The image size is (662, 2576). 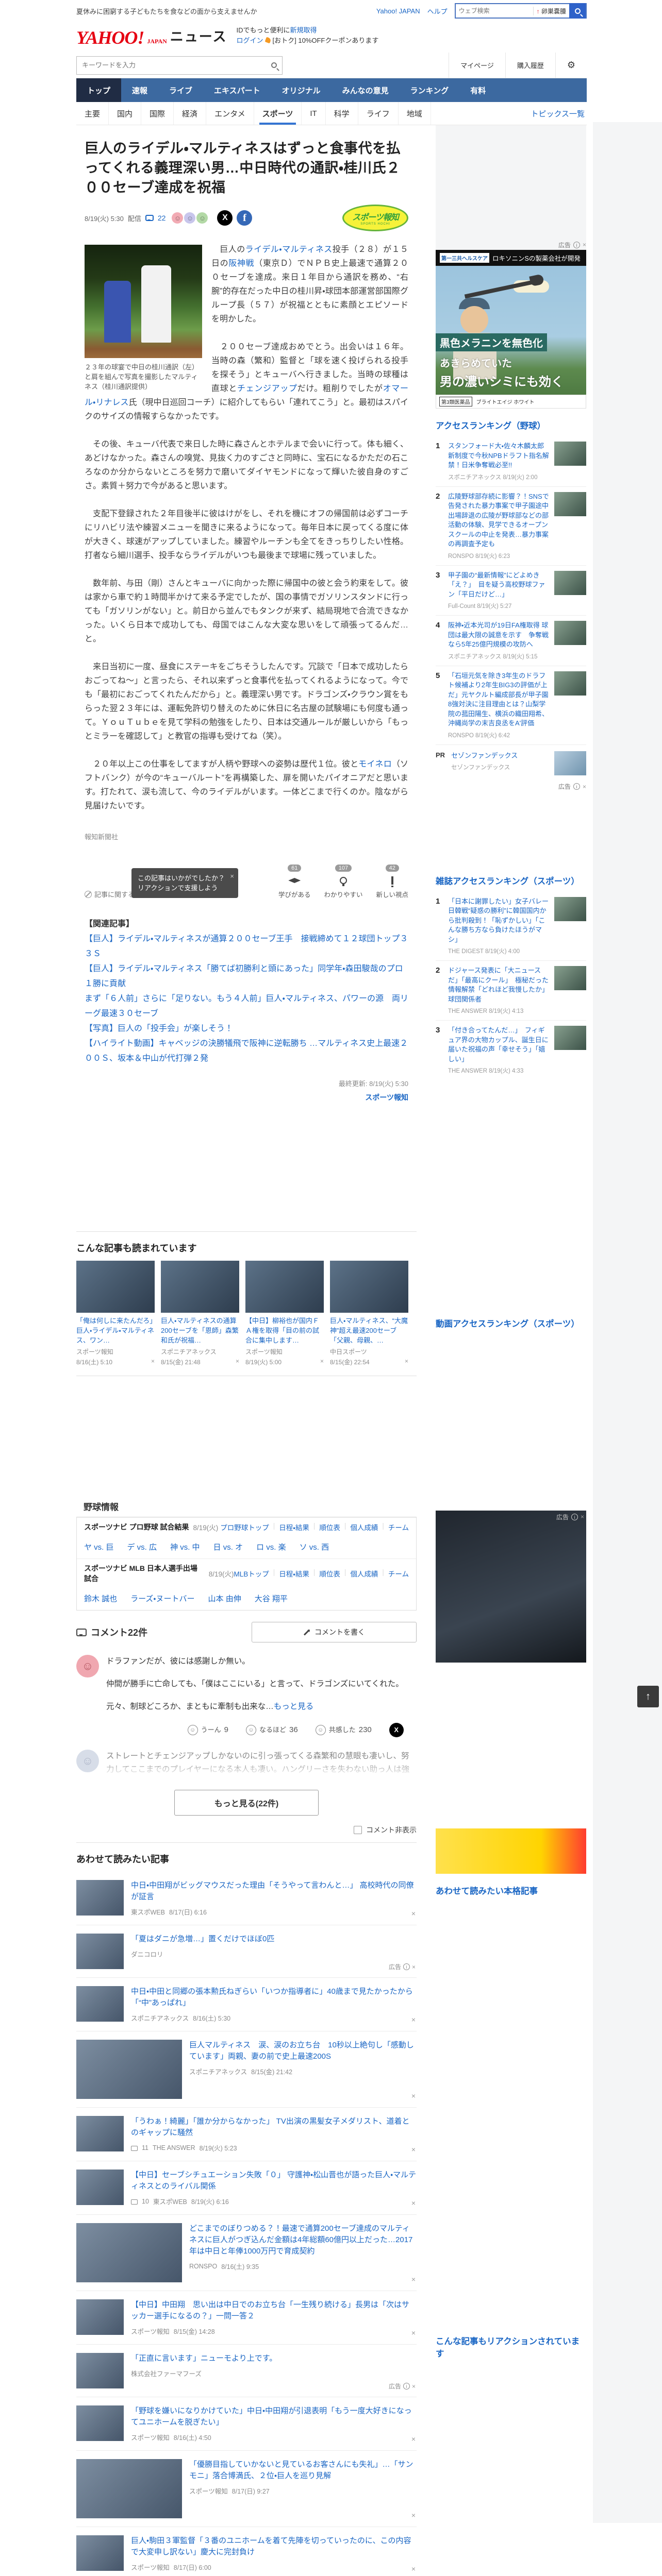 I want to click on scoreboard-link: 順位表, so click(x=330, y=1574).